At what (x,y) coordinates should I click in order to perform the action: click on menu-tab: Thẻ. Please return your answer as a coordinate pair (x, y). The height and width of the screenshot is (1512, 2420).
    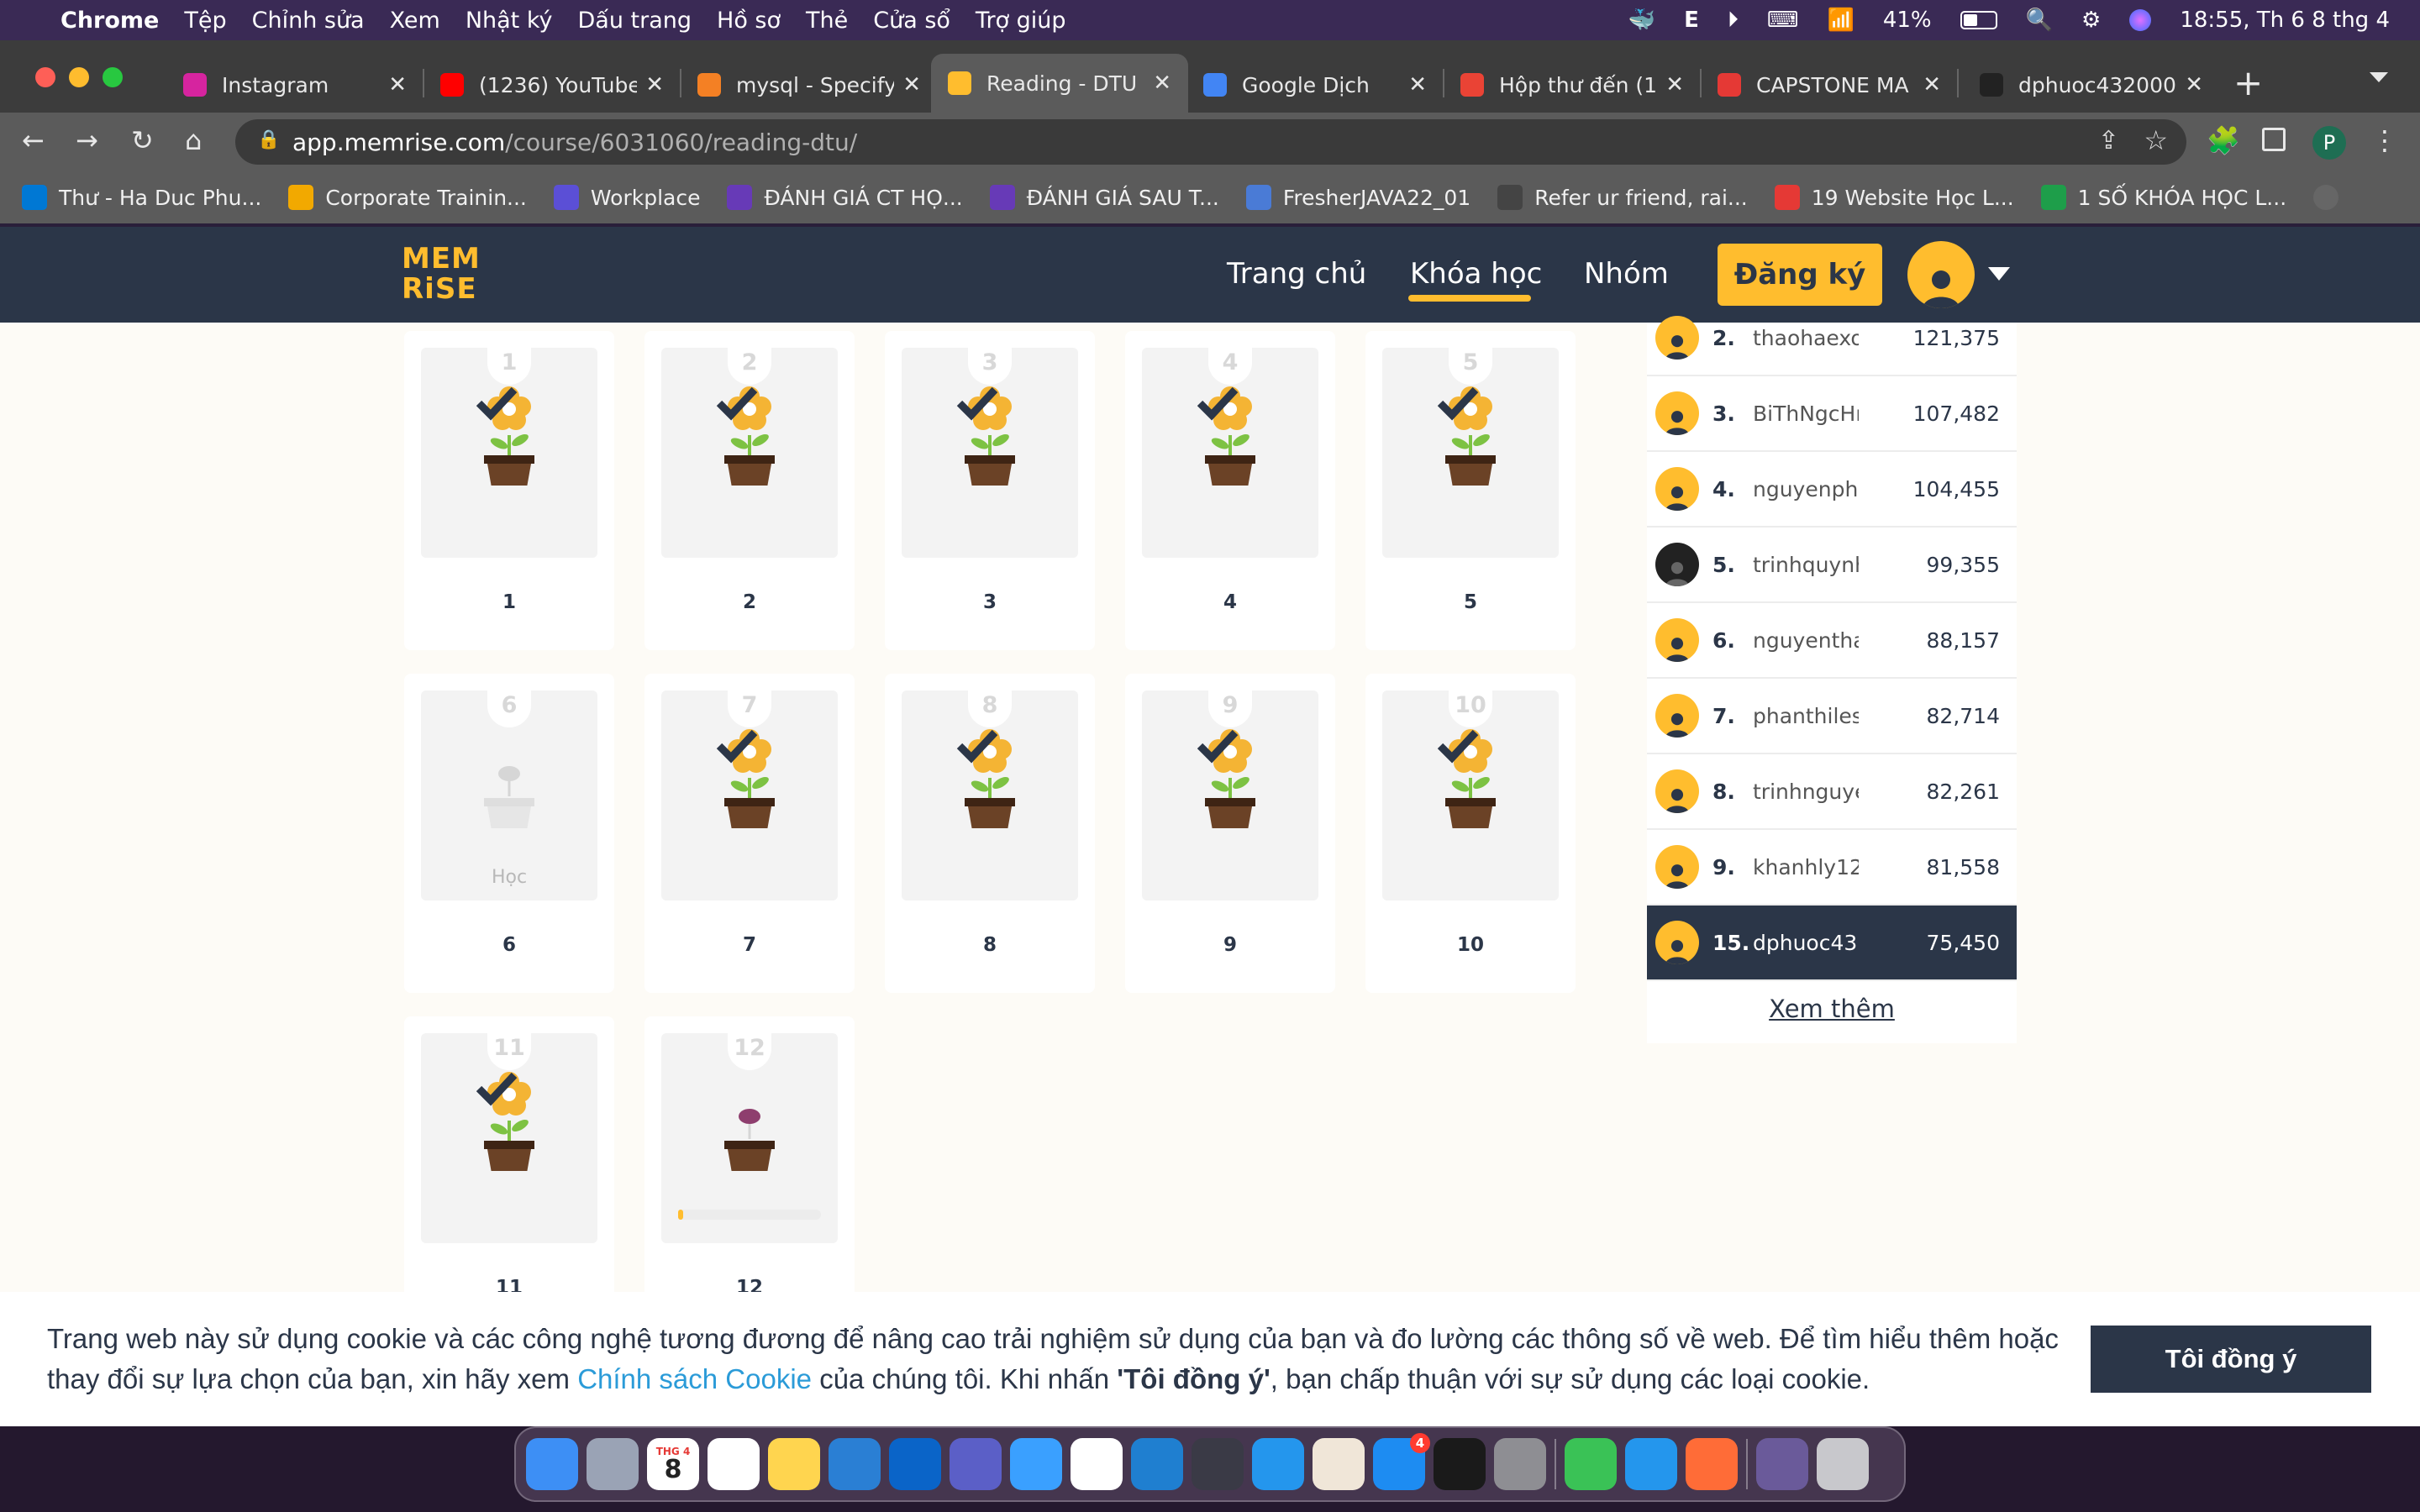
    Looking at the image, I should click on (827, 21).